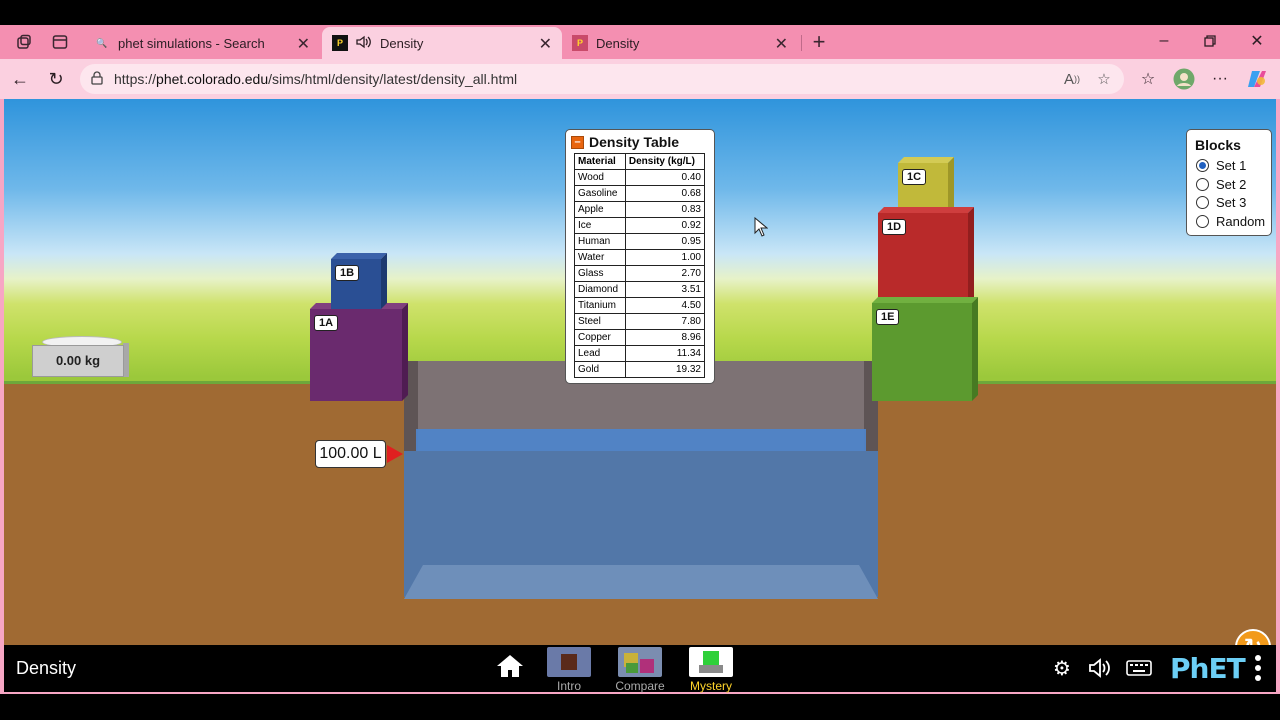 This screenshot has width=1280, height=720. I want to click on tab-search: 🔍 phet simulations - Search ✕, so click(202, 43).